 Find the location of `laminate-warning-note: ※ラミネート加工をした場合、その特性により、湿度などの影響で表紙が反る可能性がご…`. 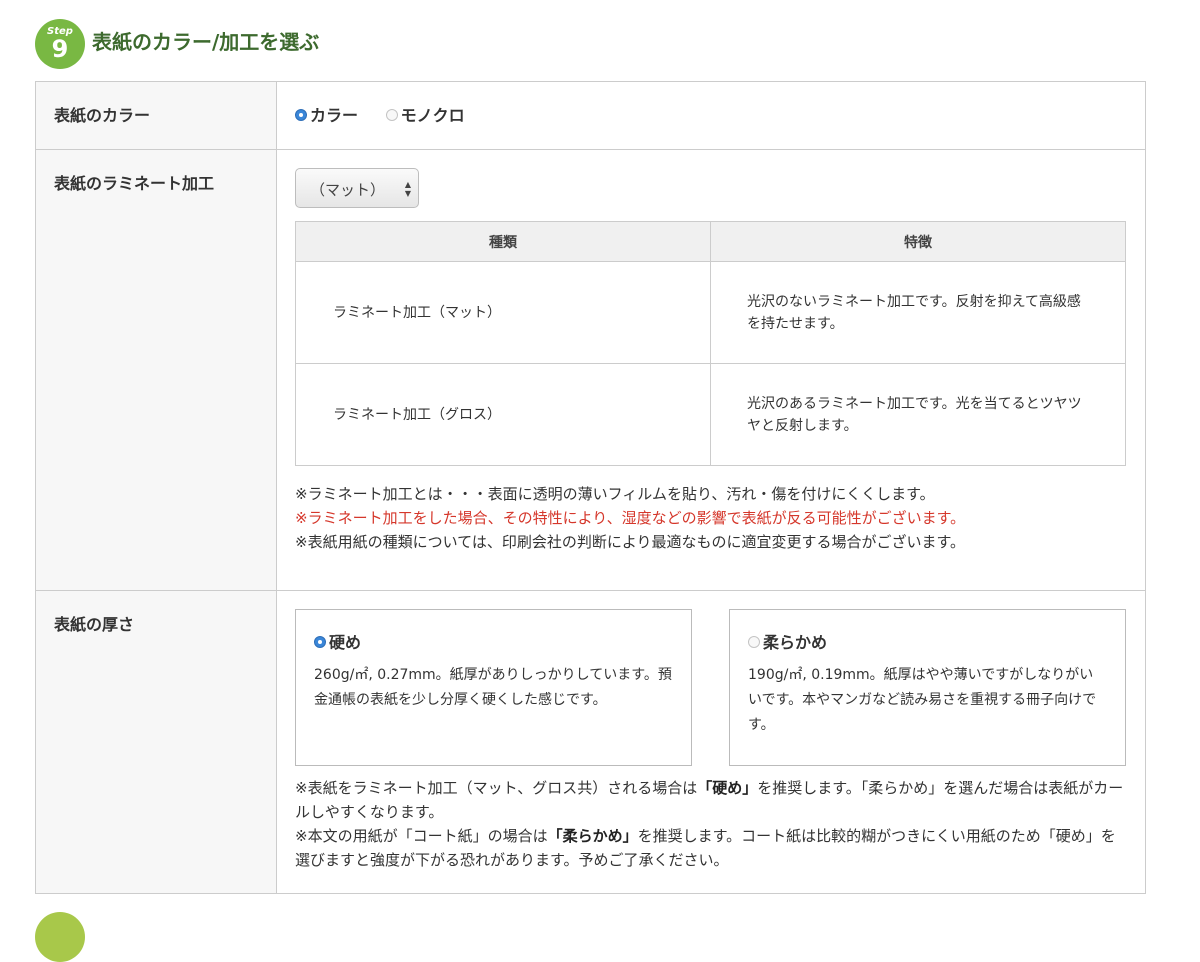

laminate-warning-note: ※ラミネート加工をした場合、その特性により、湿度などの影響で表紙が反る可能性がご… is located at coordinates (630, 518).